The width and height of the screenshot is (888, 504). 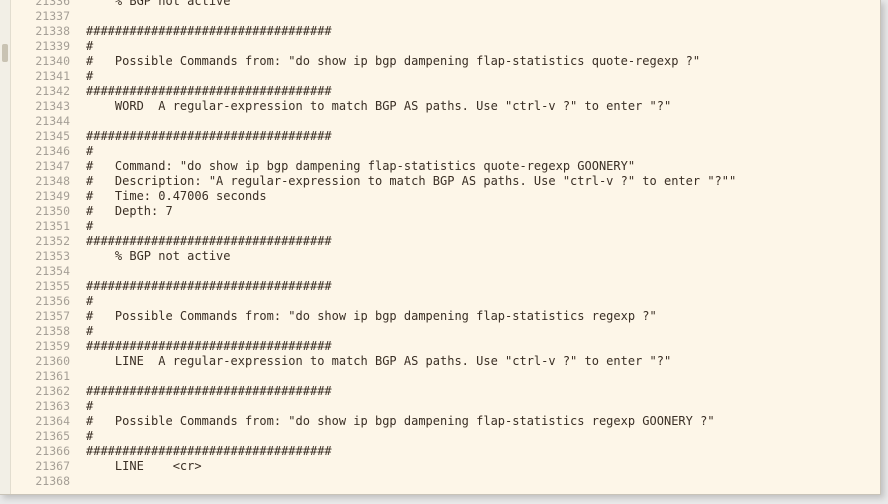 I want to click on code-line: 21337, so click(x=446, y=16).